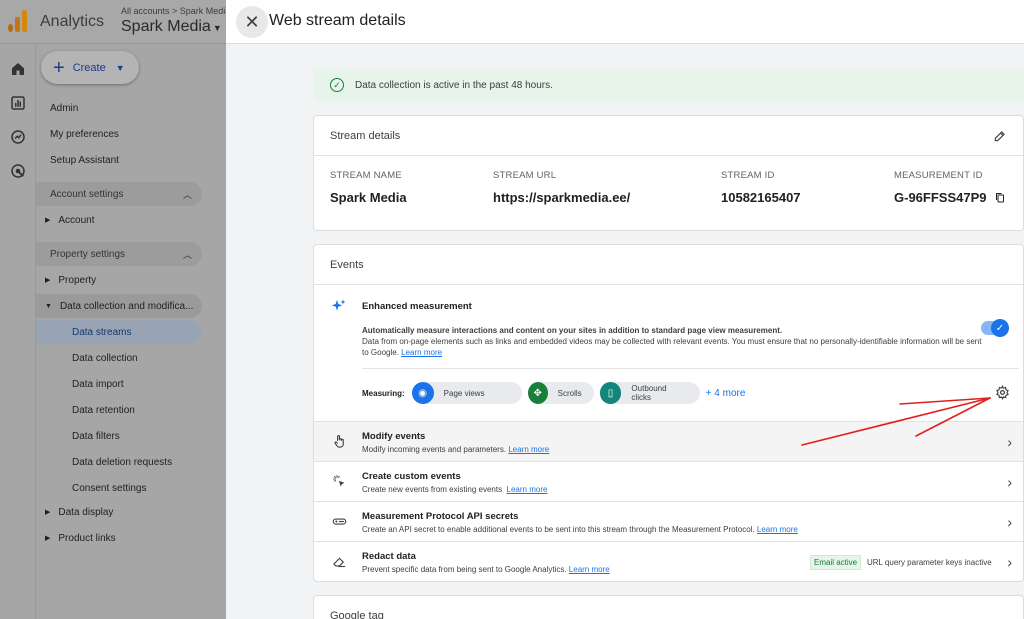 The image size is (1024, 619). What do you see at coordinates (119, 332) in the screenshot?
I see `nav-data-streams: Data streams` at bounding box center [119, 332].